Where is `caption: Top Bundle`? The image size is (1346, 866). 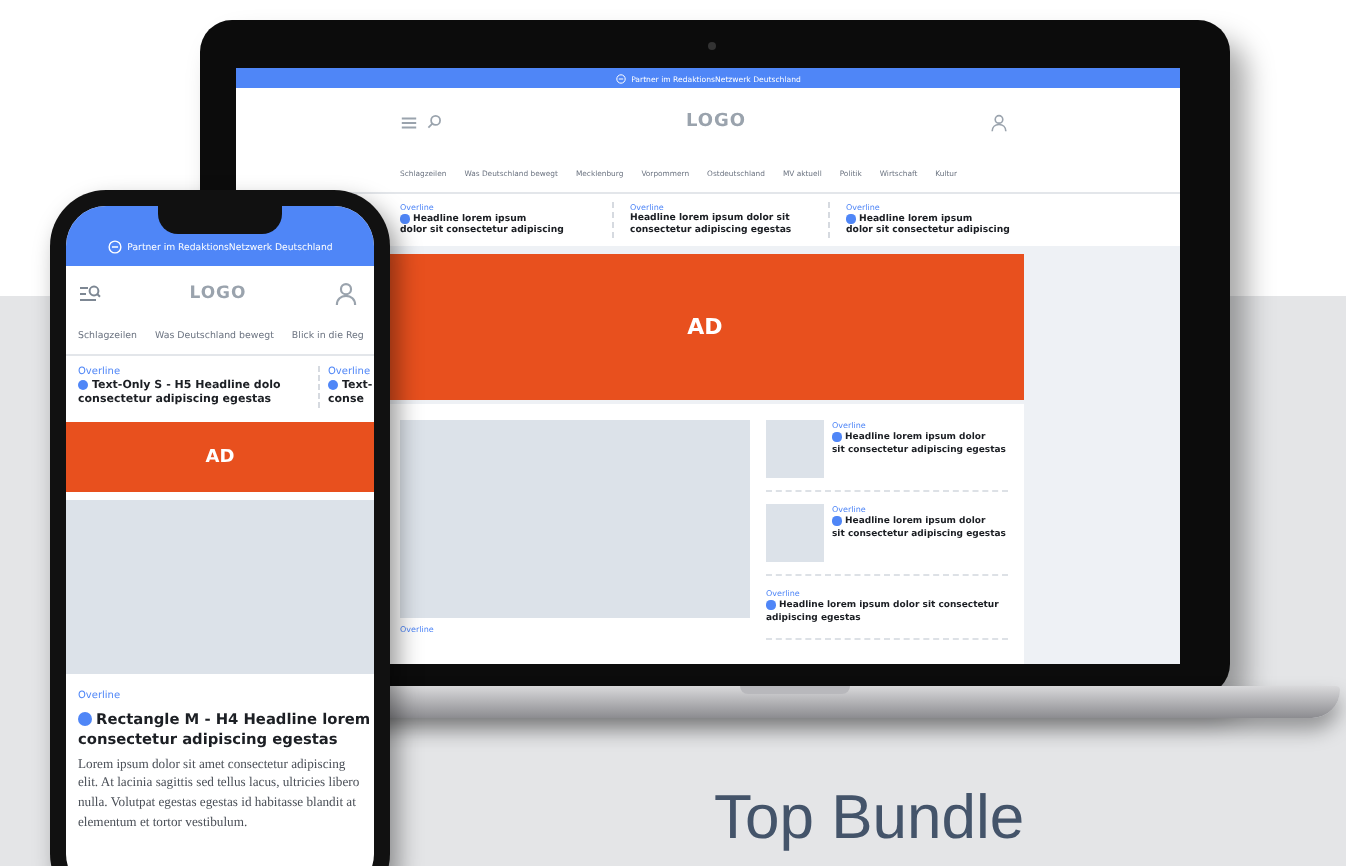
caption: Top Bundle is located at coordinates (869, 818).